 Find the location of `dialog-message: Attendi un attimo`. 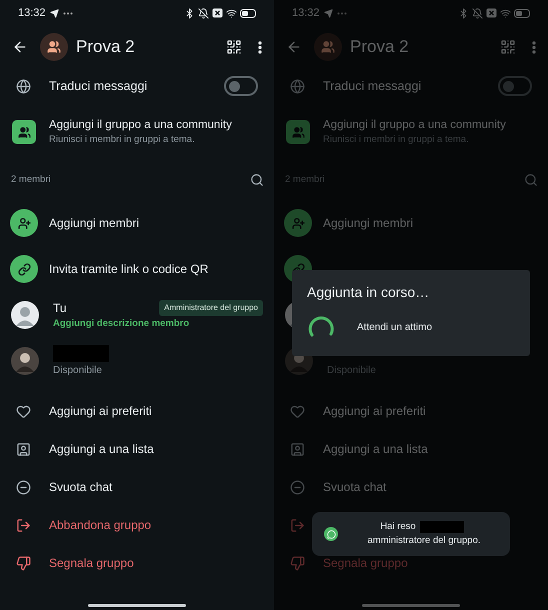

dialog-message: Attendi un attimo is located at coordinates (394, 327).